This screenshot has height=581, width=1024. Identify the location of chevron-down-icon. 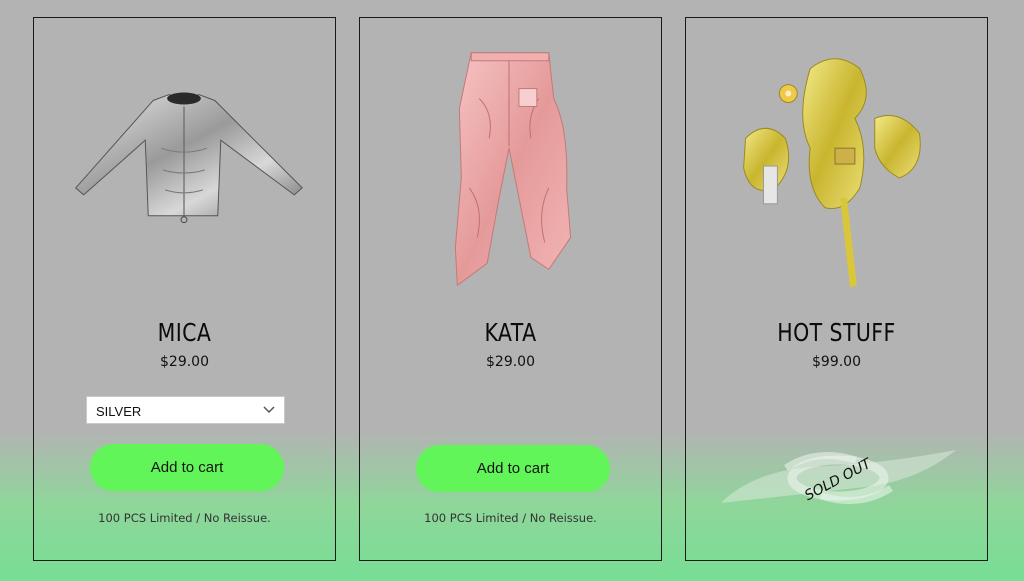
(269, 410).